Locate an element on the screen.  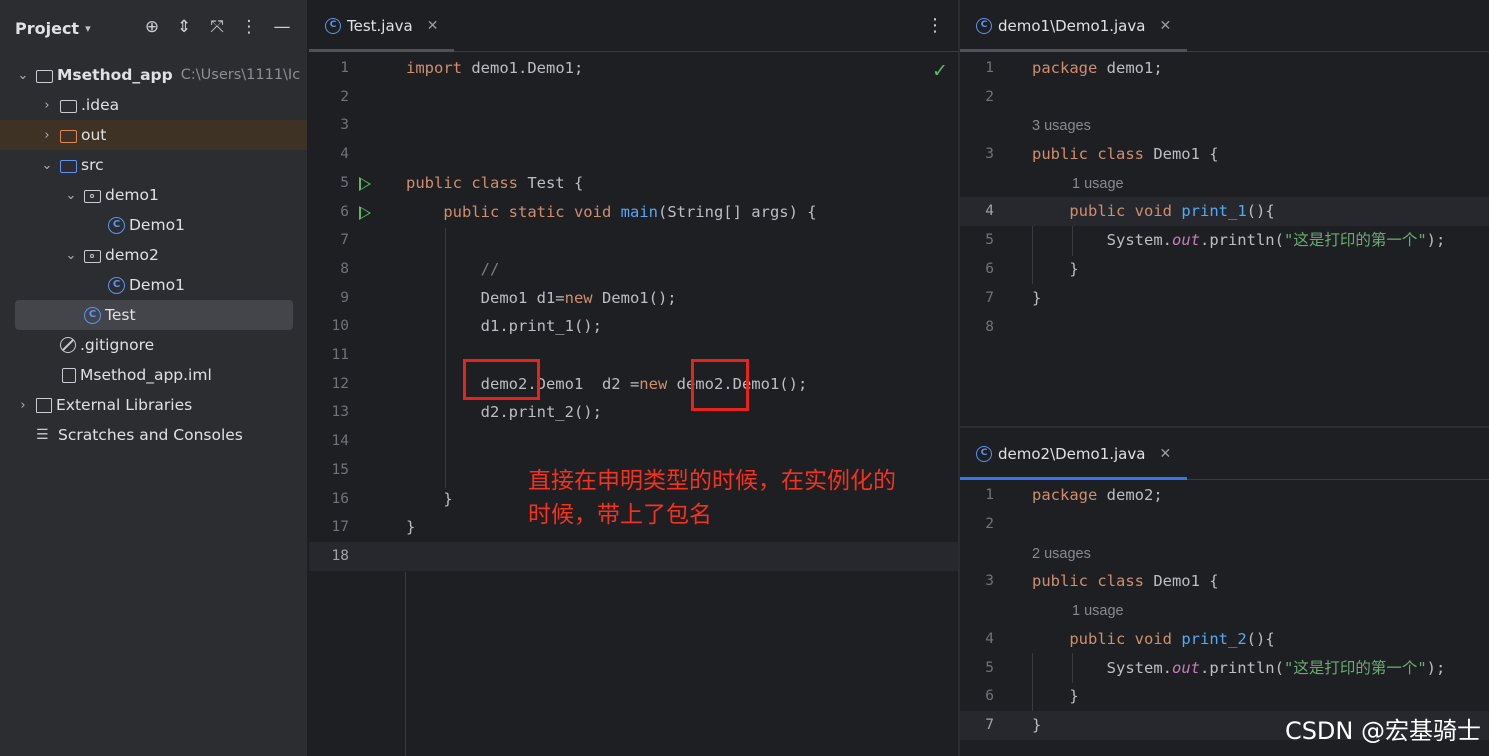
minimize-icon: — is located at coordinates (282, 27).